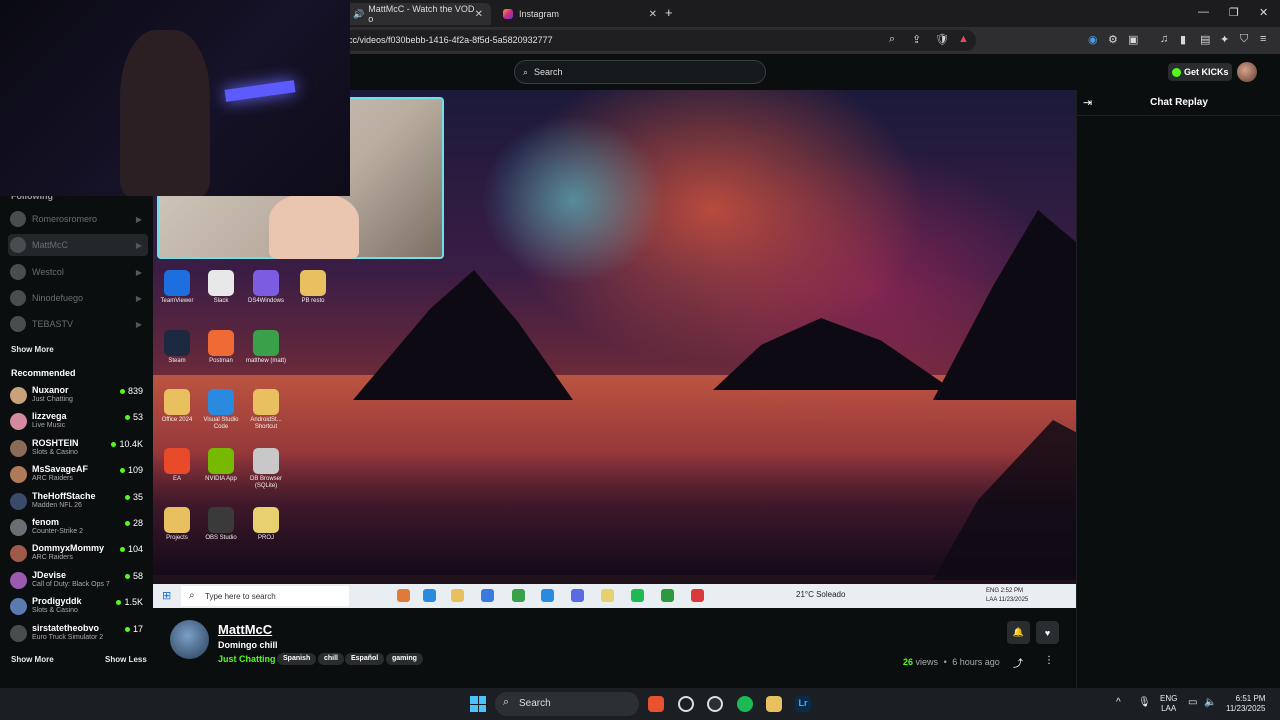 This screenshot has width=1280, height=720. What do you see at coordinates (127, 444) in the screenshot?
I see `viewer-count: 10.4K` at bounding box center [127, 444].